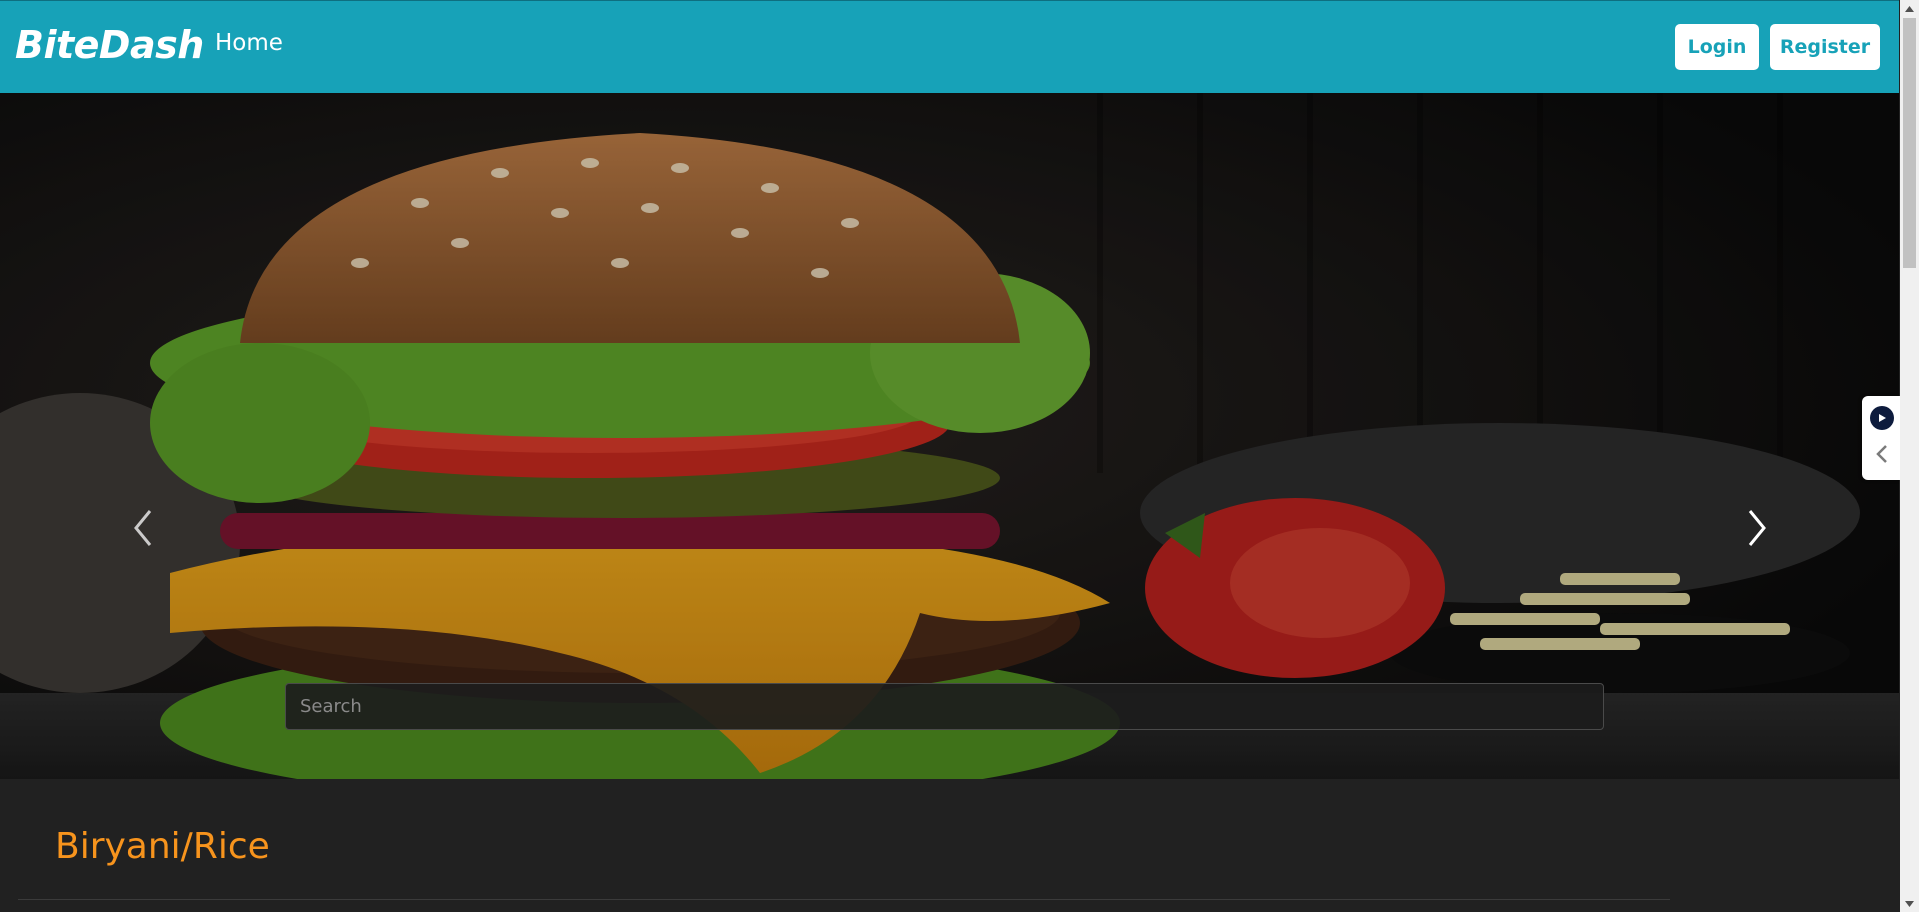 This screenshot has height=912, width=1919. I want to click on navbar: BiteDash Home Login Register, so click(949, 46).